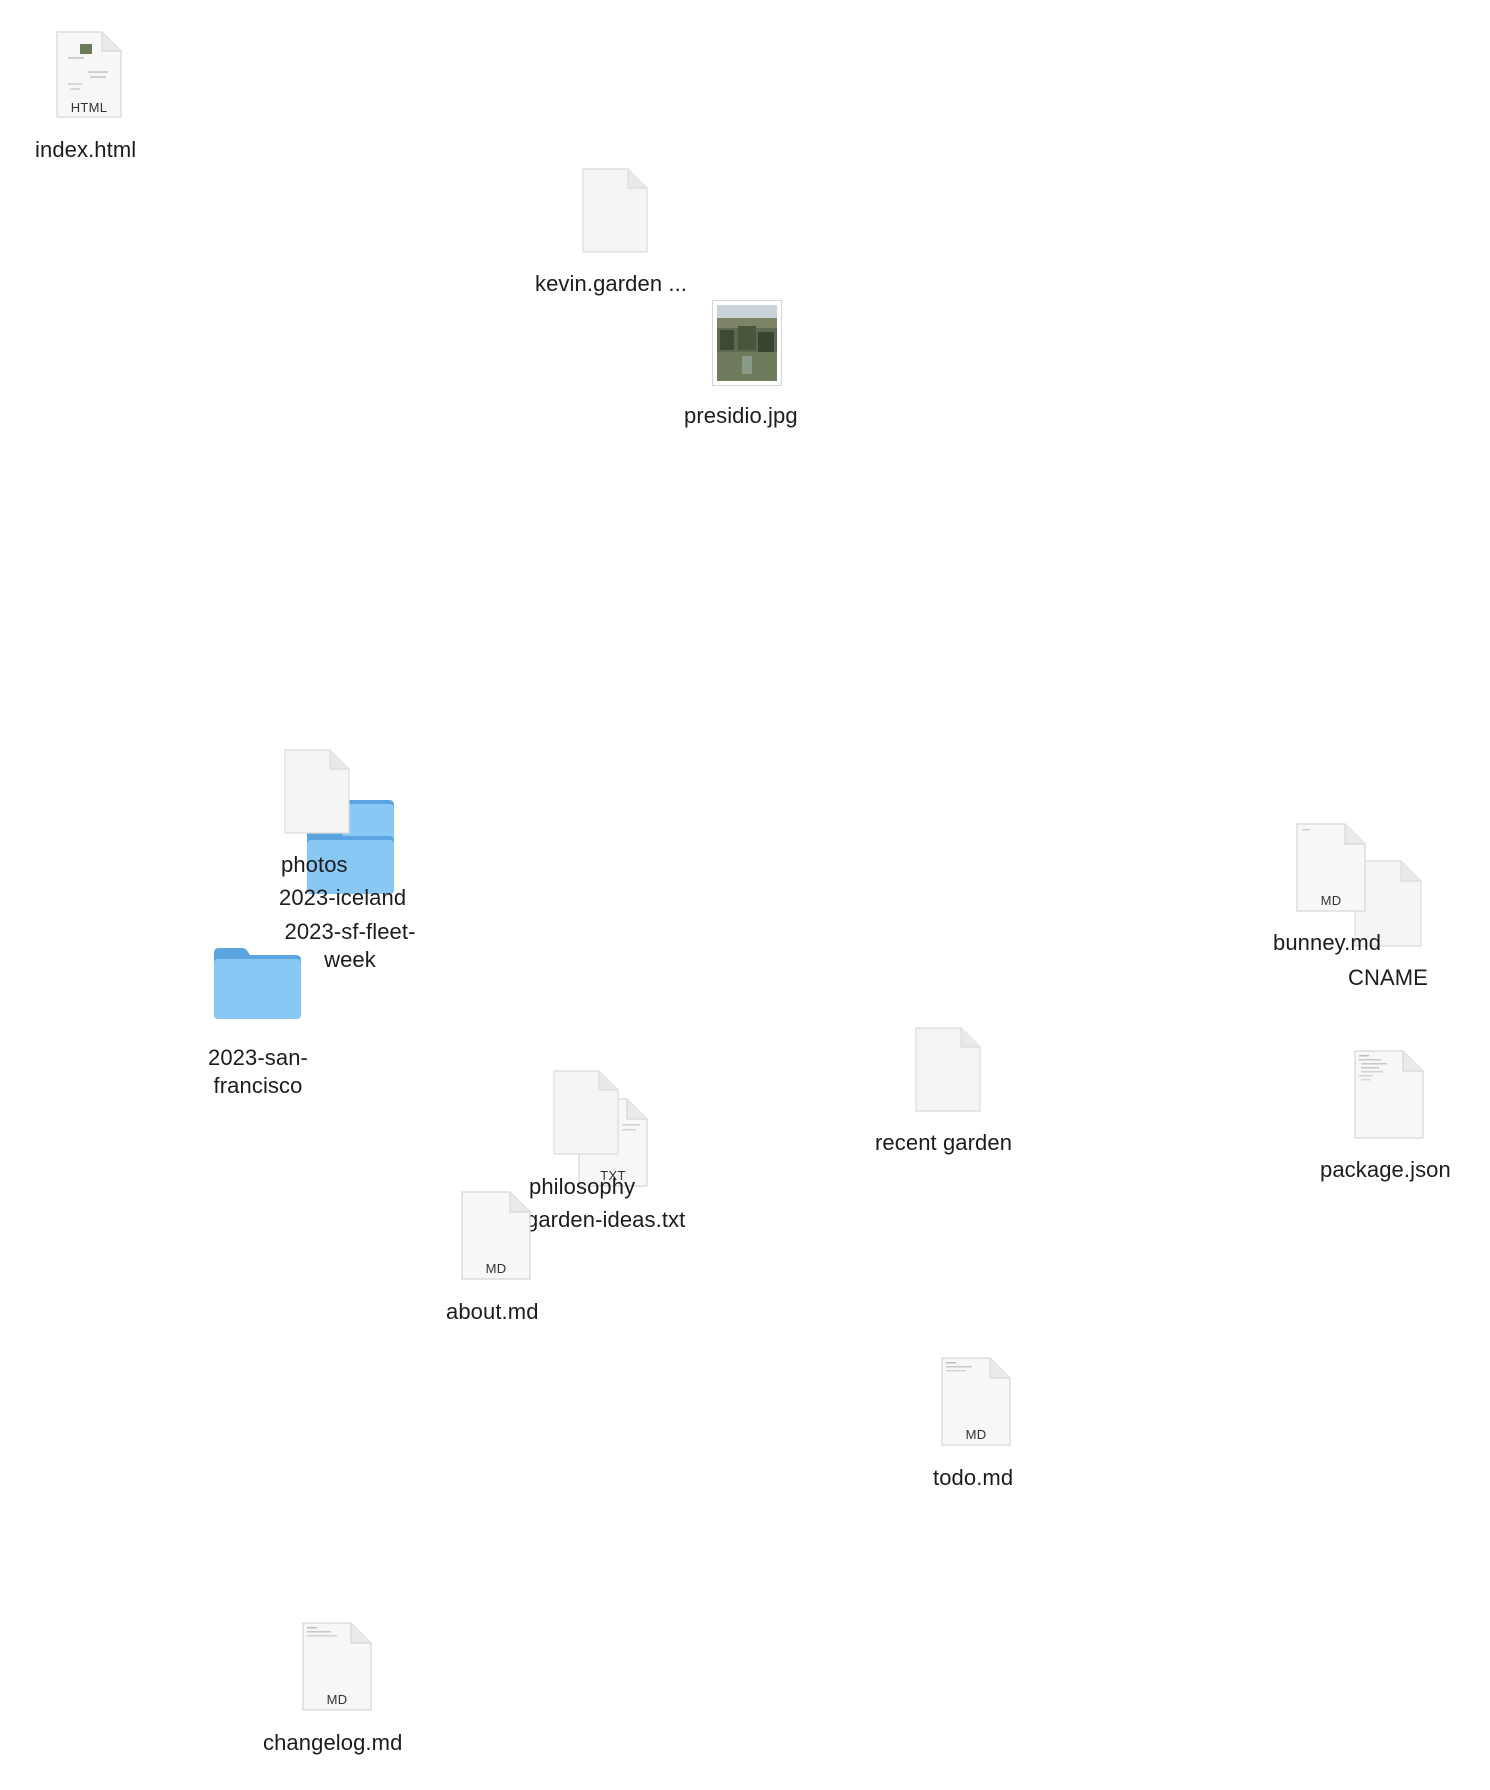 This screenshot has height=1790, width=1490. Describe the element at coordinates (944, 1142) in the screenshot. I see `desktop-item-label: recent garden` at that location.